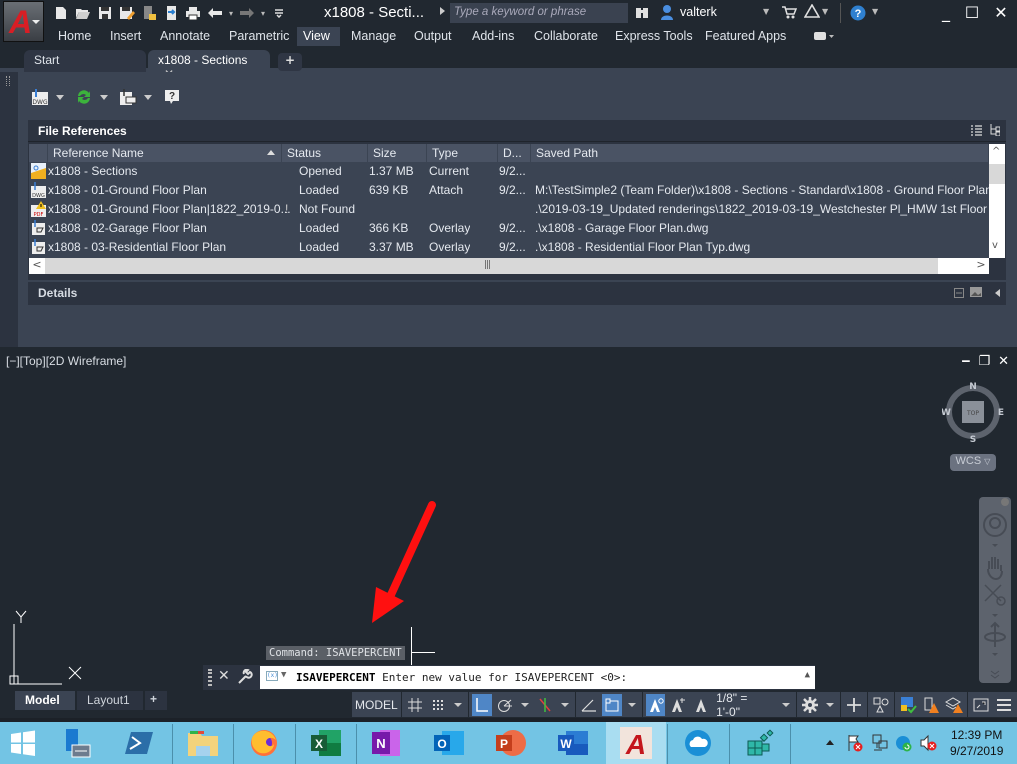 The height and width of the screenshot is (764, 1017). Describe the element at coordinates (995, 245) in the screenshot. I see `scroll-down-icon: v` at that location.